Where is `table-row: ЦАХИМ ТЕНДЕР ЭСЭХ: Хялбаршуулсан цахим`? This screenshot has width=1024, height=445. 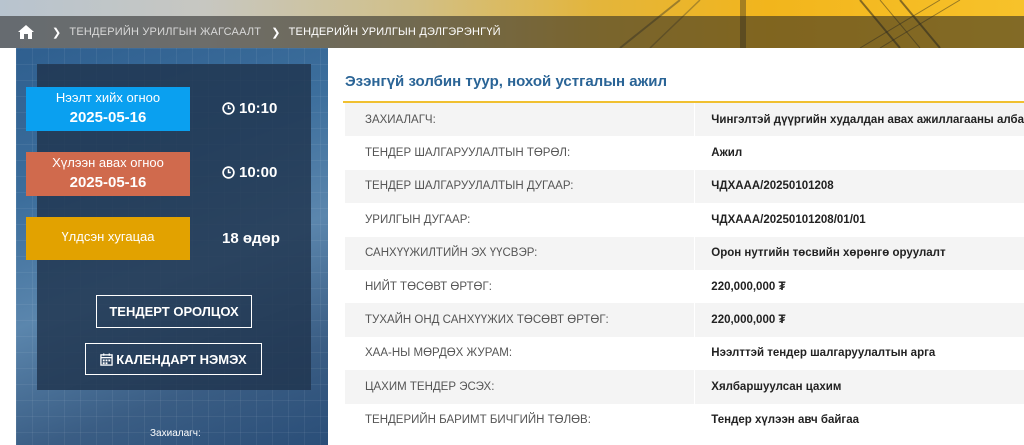
table-row: ЦАХИМ ТЕНДЕР ЭСЭХ: Хялбаршуулсан цахим is located at coordinates (684, 387).